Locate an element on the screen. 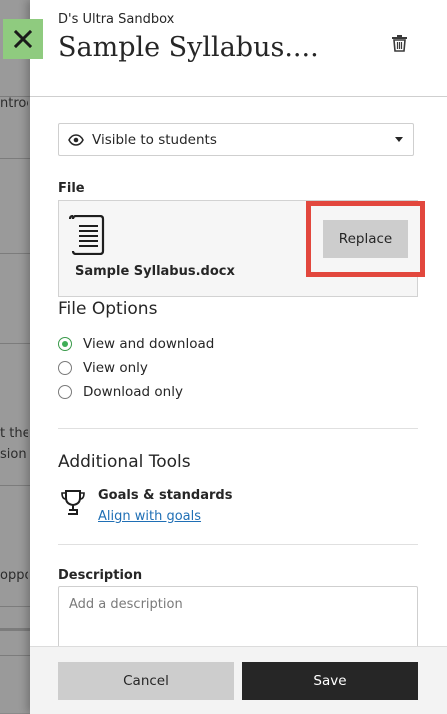  replace-button: Replace is located at coordinates (365, 239).